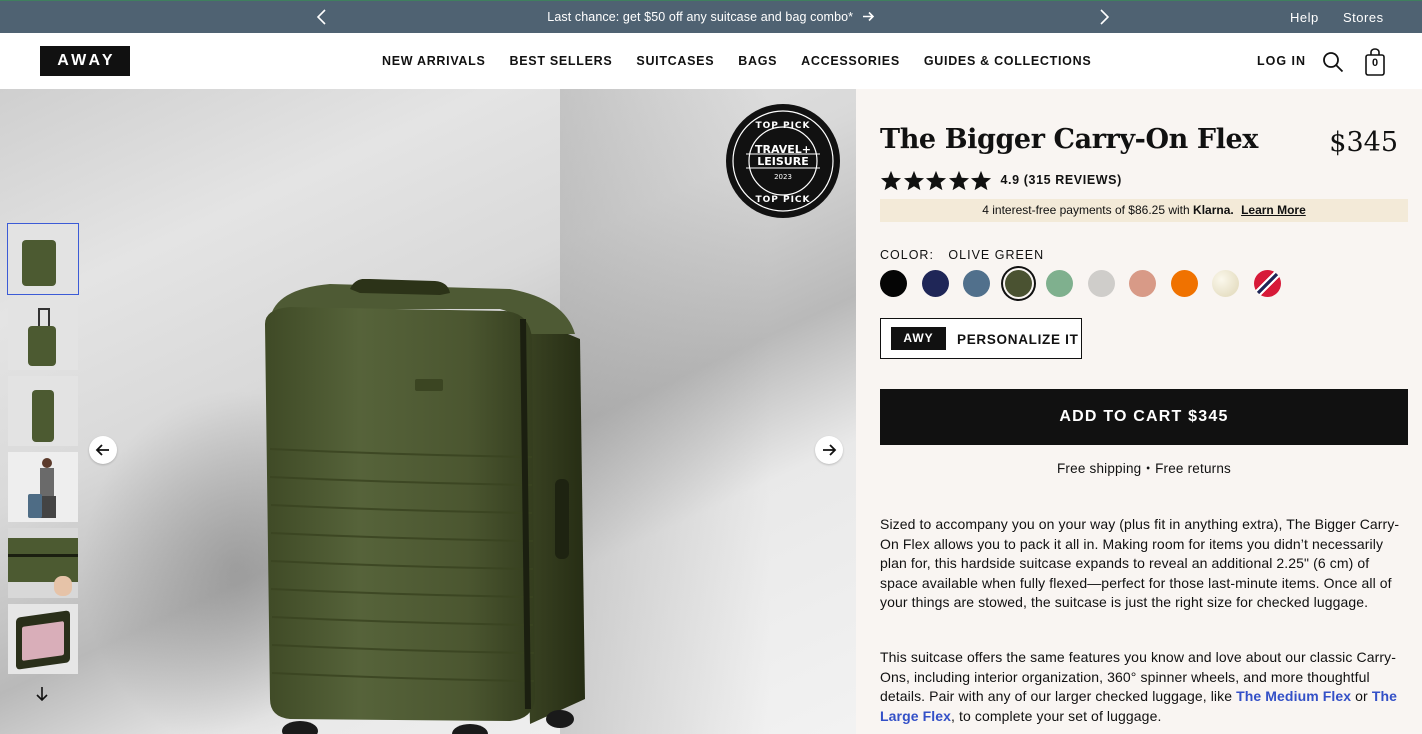  What do you see at coordinates (1142, 283) in the screenshot?
I see `swatch-terracotta` at bounding box center [1142, 283].